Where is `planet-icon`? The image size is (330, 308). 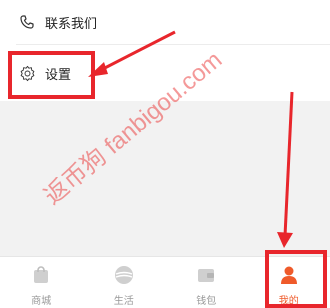
planet-icon is located at coordinates (124, 275).